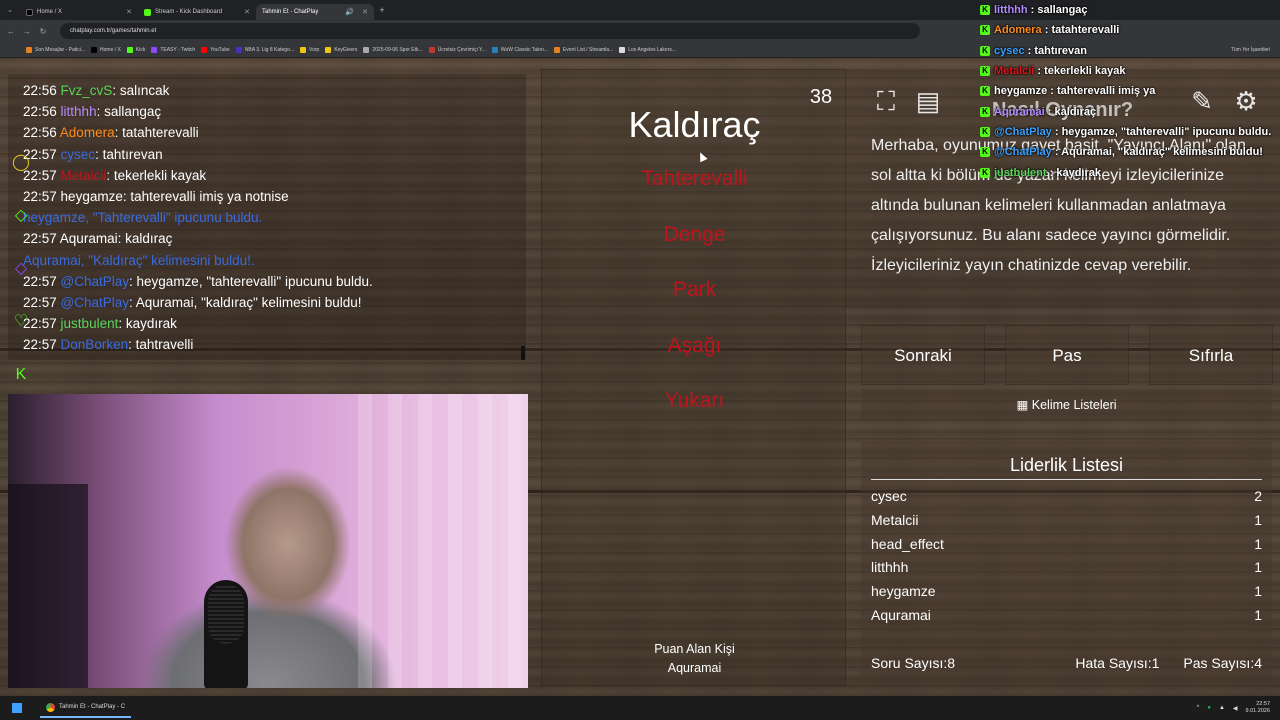  What do you see at coordinates (86, 708) in the screenshot?
I see `taskbar-chrome-item: Tahmin Et - ChatPlay - C` at bounding box center [86, 708].